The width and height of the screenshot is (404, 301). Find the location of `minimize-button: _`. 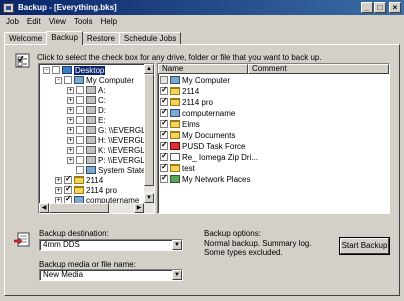

minimize-button: _ is located at coordinates (367, 7).